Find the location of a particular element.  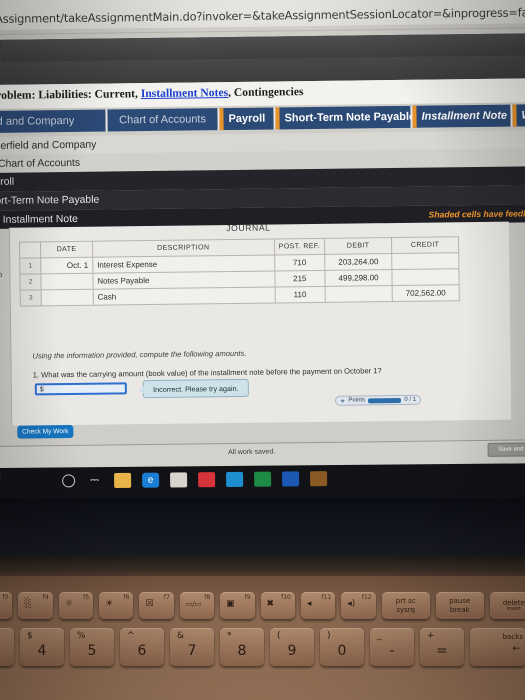

key-equals: + = is located at coordinates (442, 647).